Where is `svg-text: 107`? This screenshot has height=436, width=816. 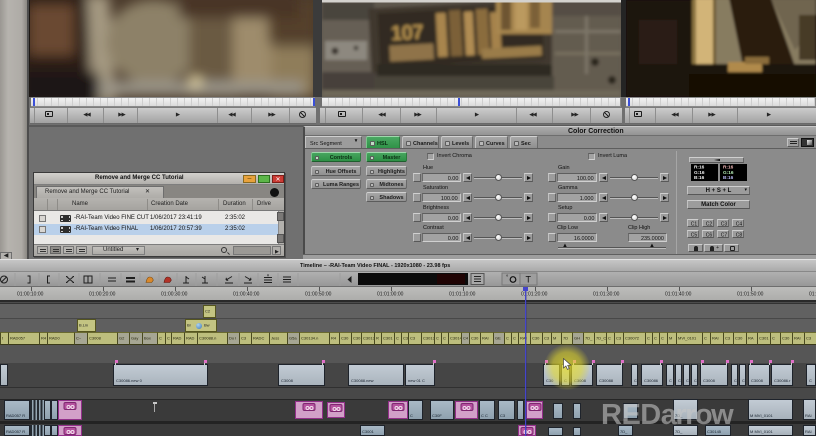 svg-text: 107 is located at coordinates (407, 33).